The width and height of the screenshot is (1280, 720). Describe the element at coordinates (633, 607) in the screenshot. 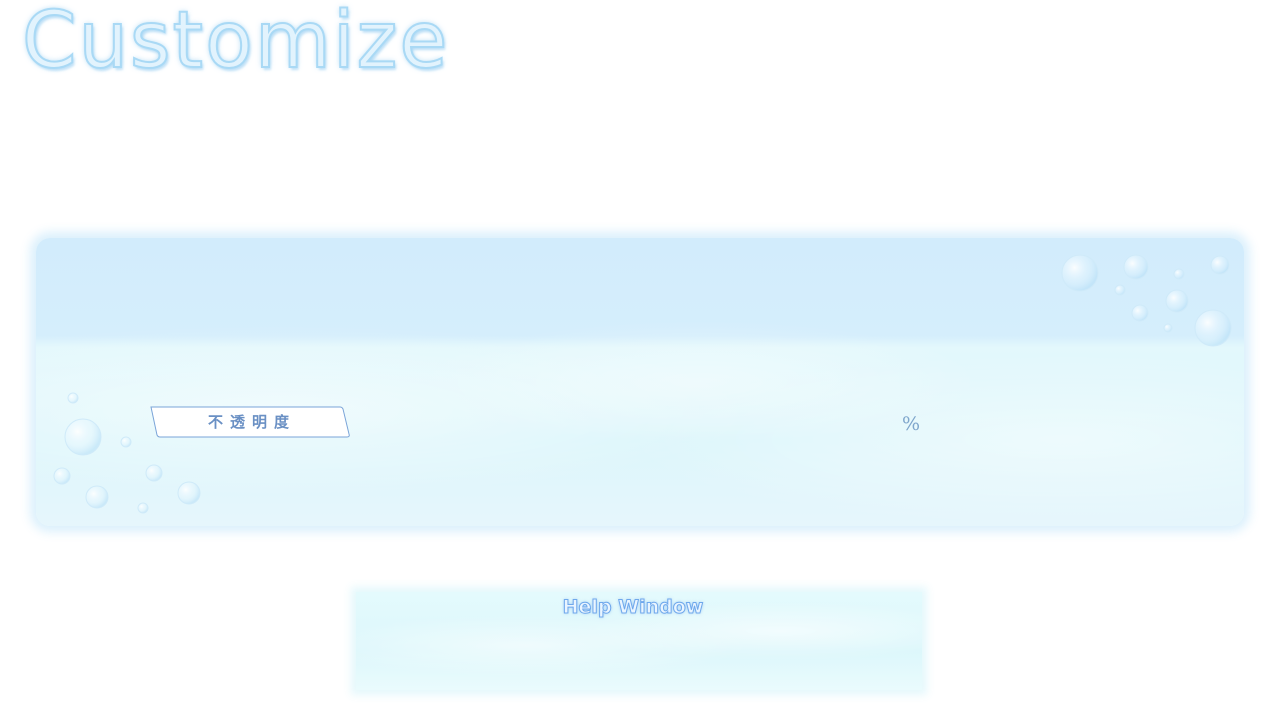

I see `help-window-title: Help Window` at that location.